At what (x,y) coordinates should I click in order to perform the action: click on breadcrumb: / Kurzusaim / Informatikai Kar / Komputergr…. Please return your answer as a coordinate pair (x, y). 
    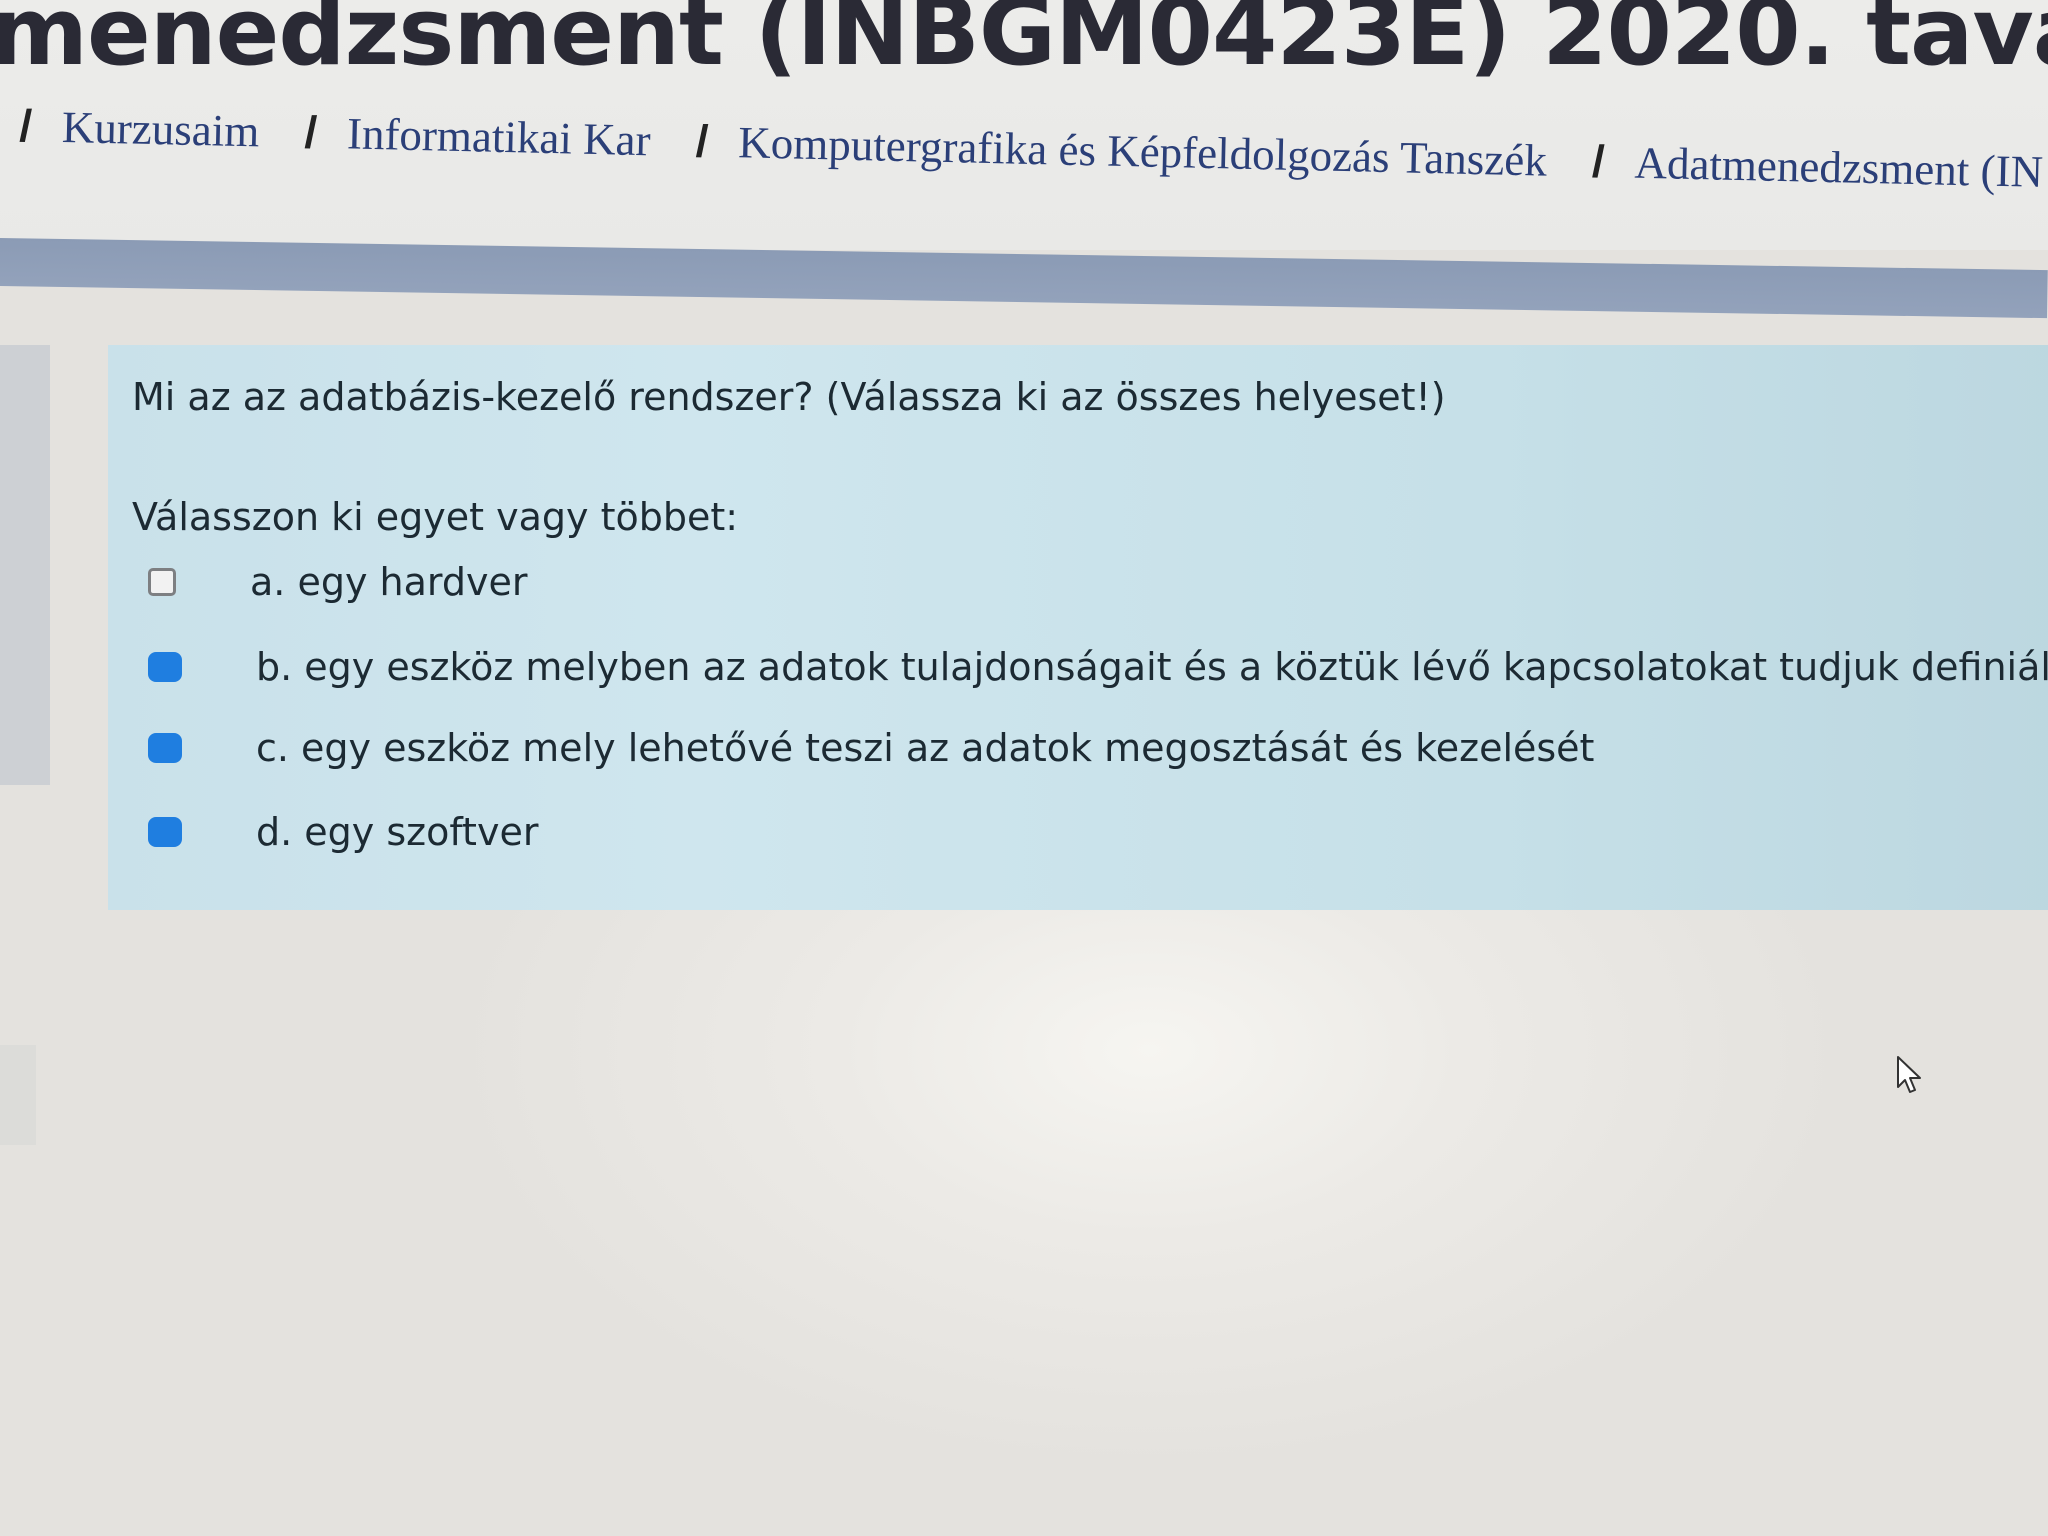
    Looking at the image, I should click on (1033, 168).